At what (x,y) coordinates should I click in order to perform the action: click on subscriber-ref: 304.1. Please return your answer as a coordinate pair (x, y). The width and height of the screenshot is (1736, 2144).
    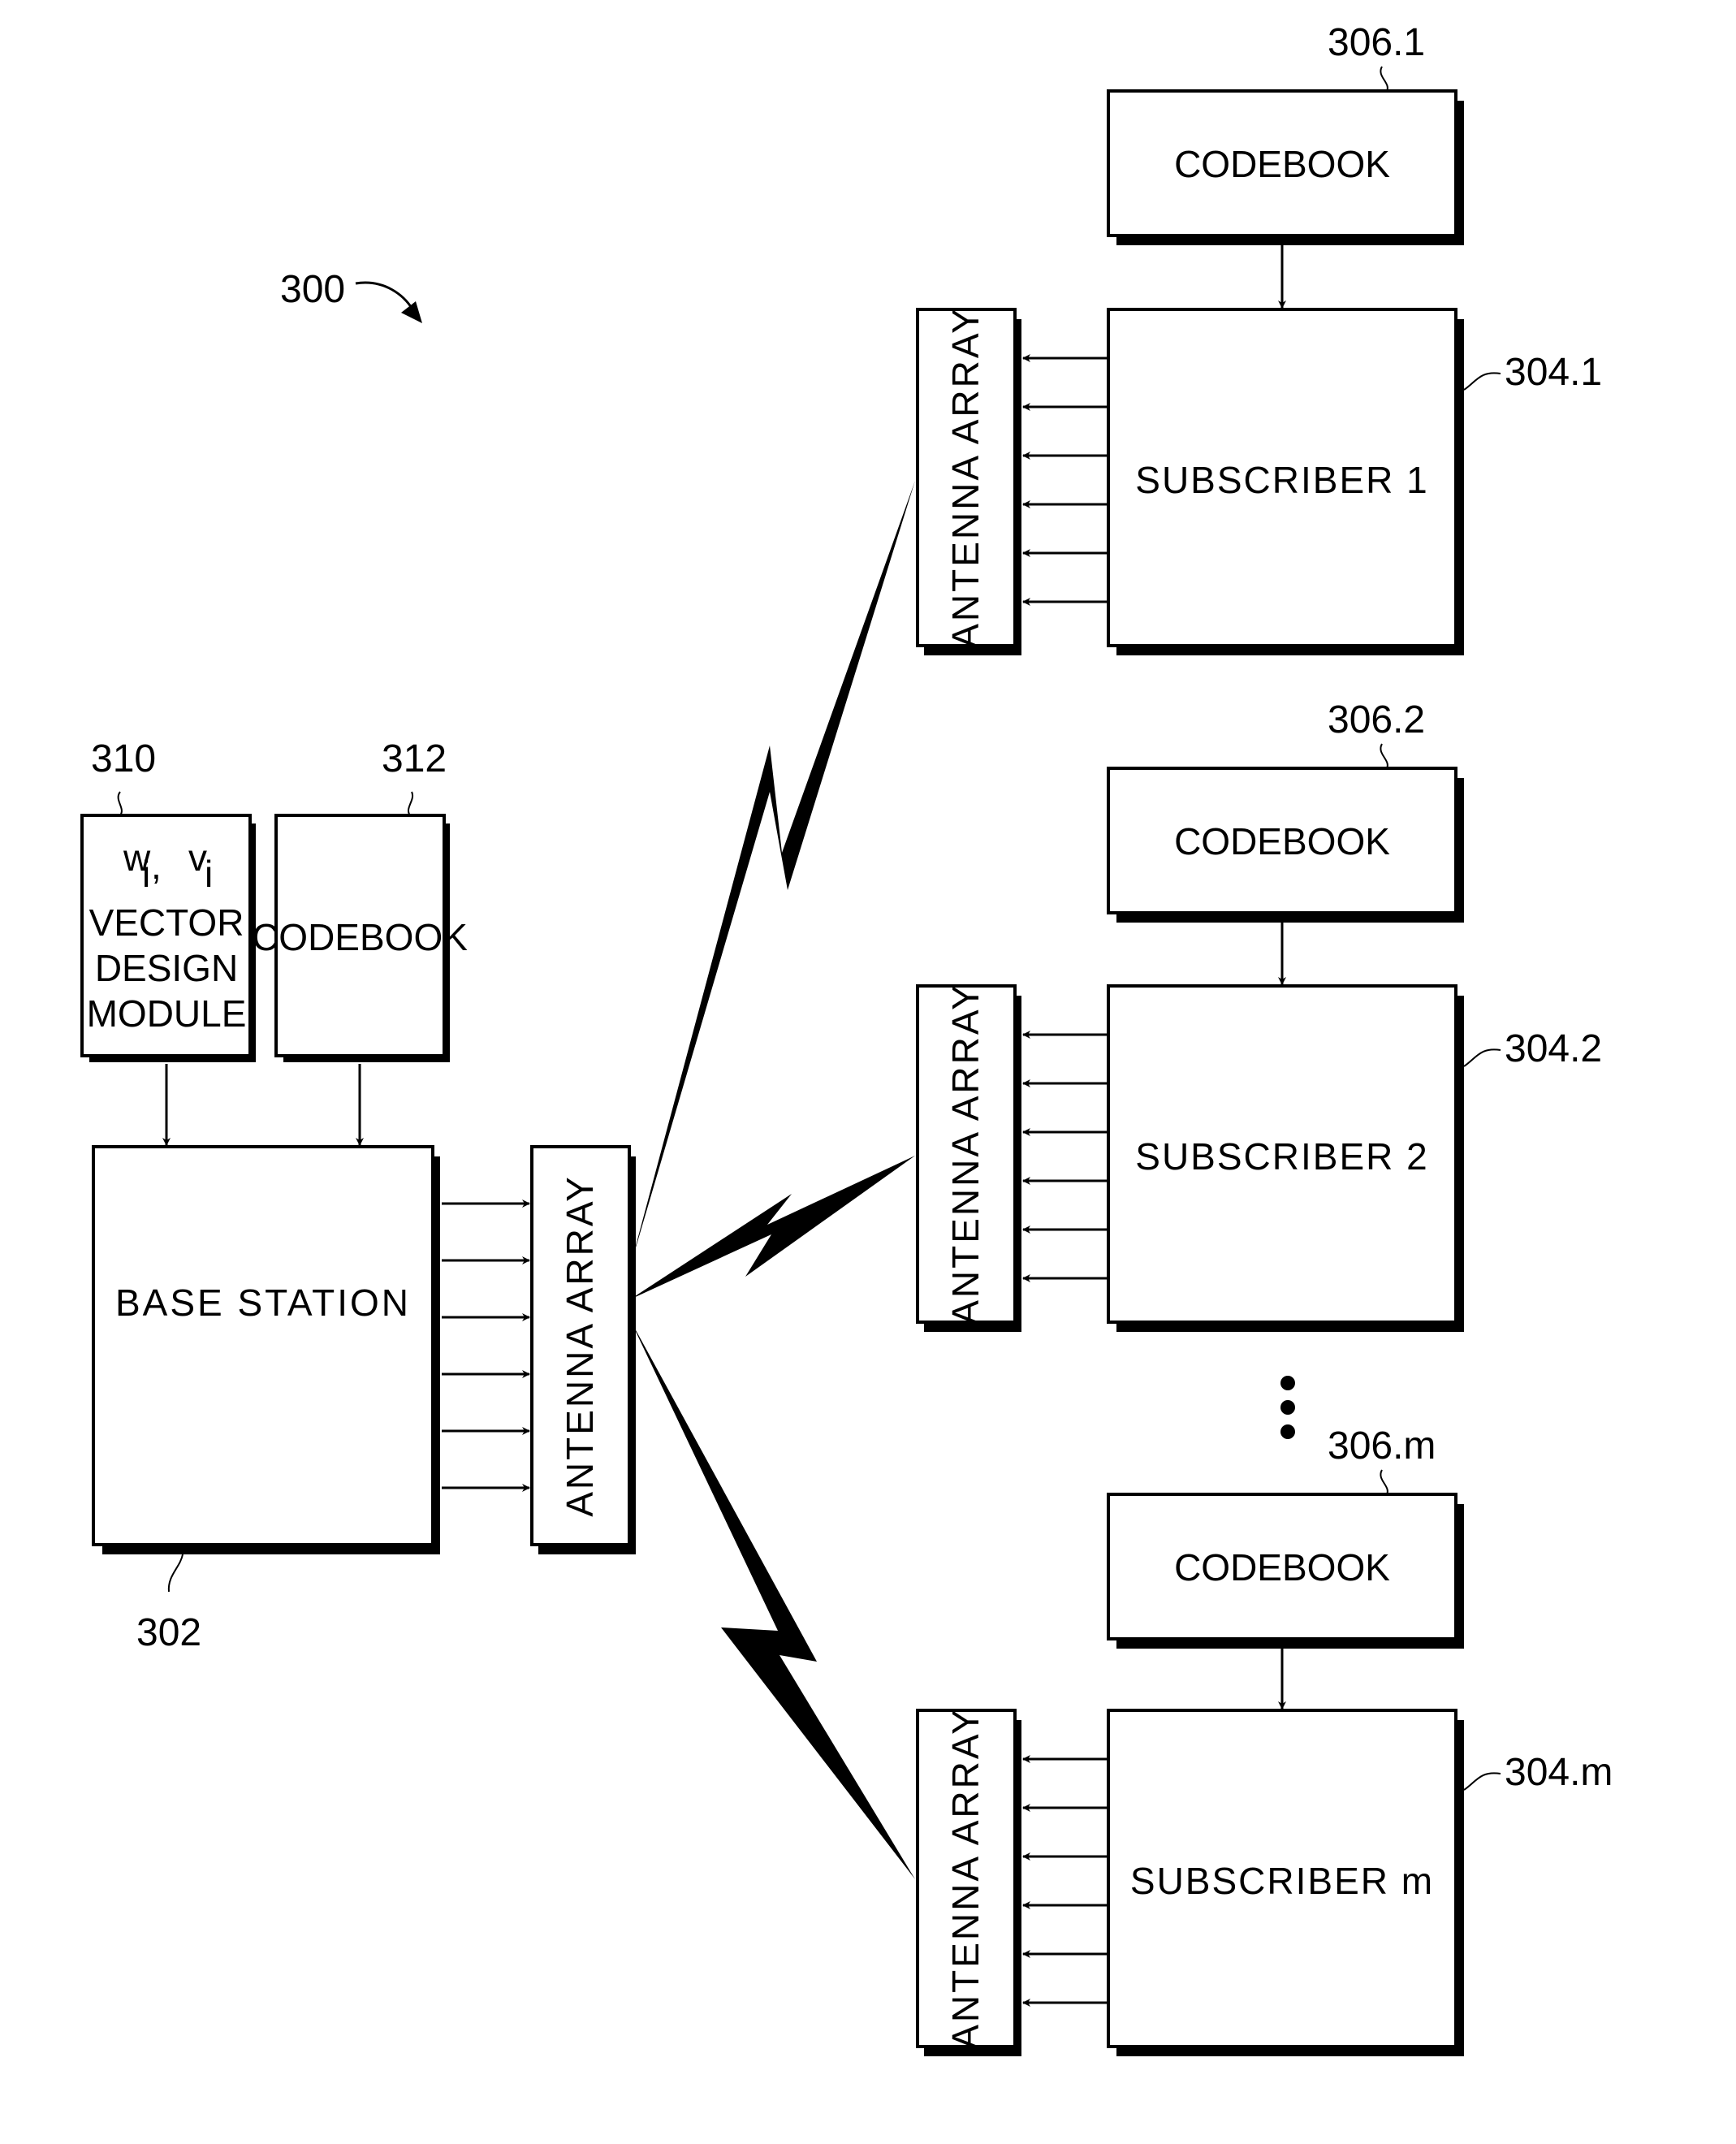
    Looking at the image, I should click on (1553, 372).